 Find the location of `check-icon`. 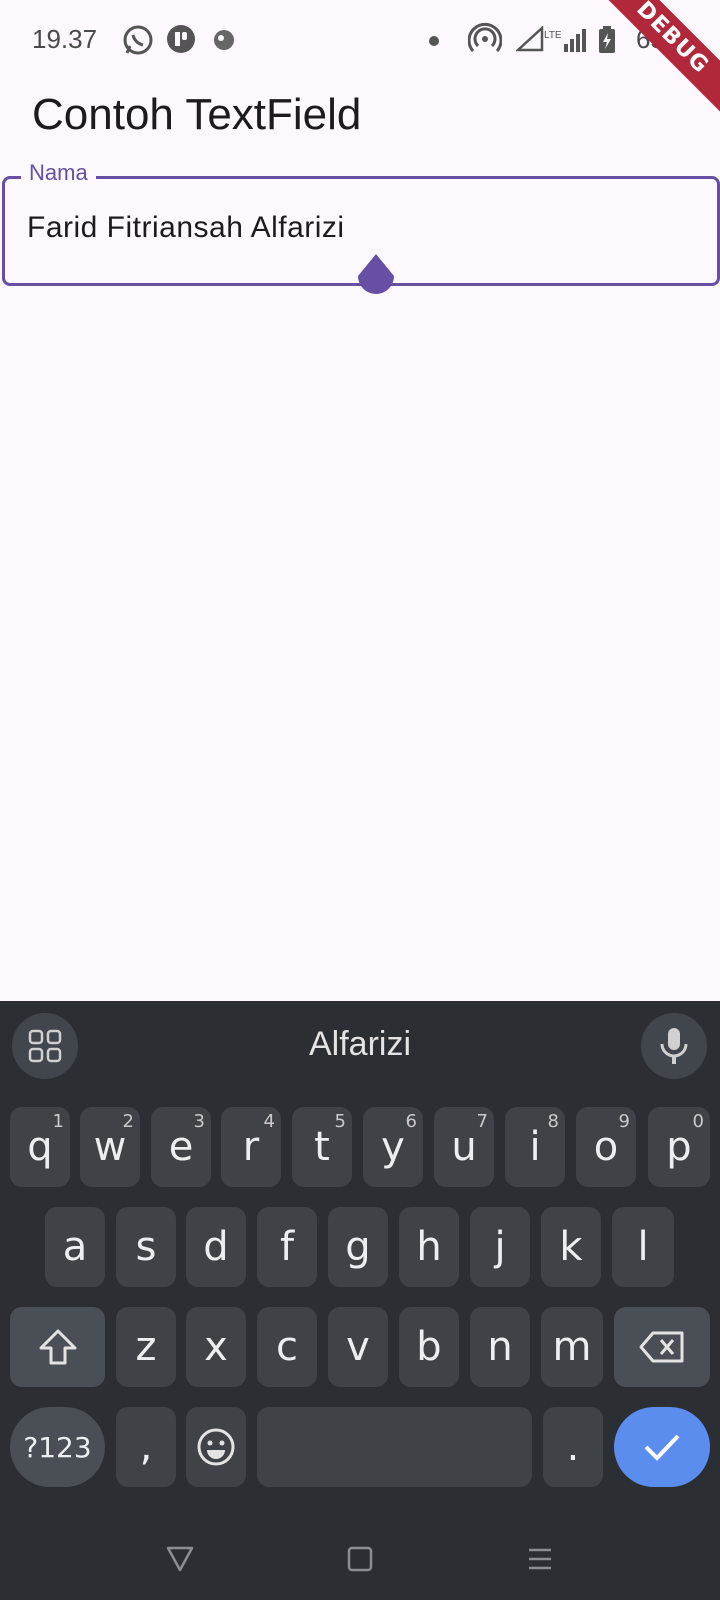

check-icon is located at coordinates (662, 1447).